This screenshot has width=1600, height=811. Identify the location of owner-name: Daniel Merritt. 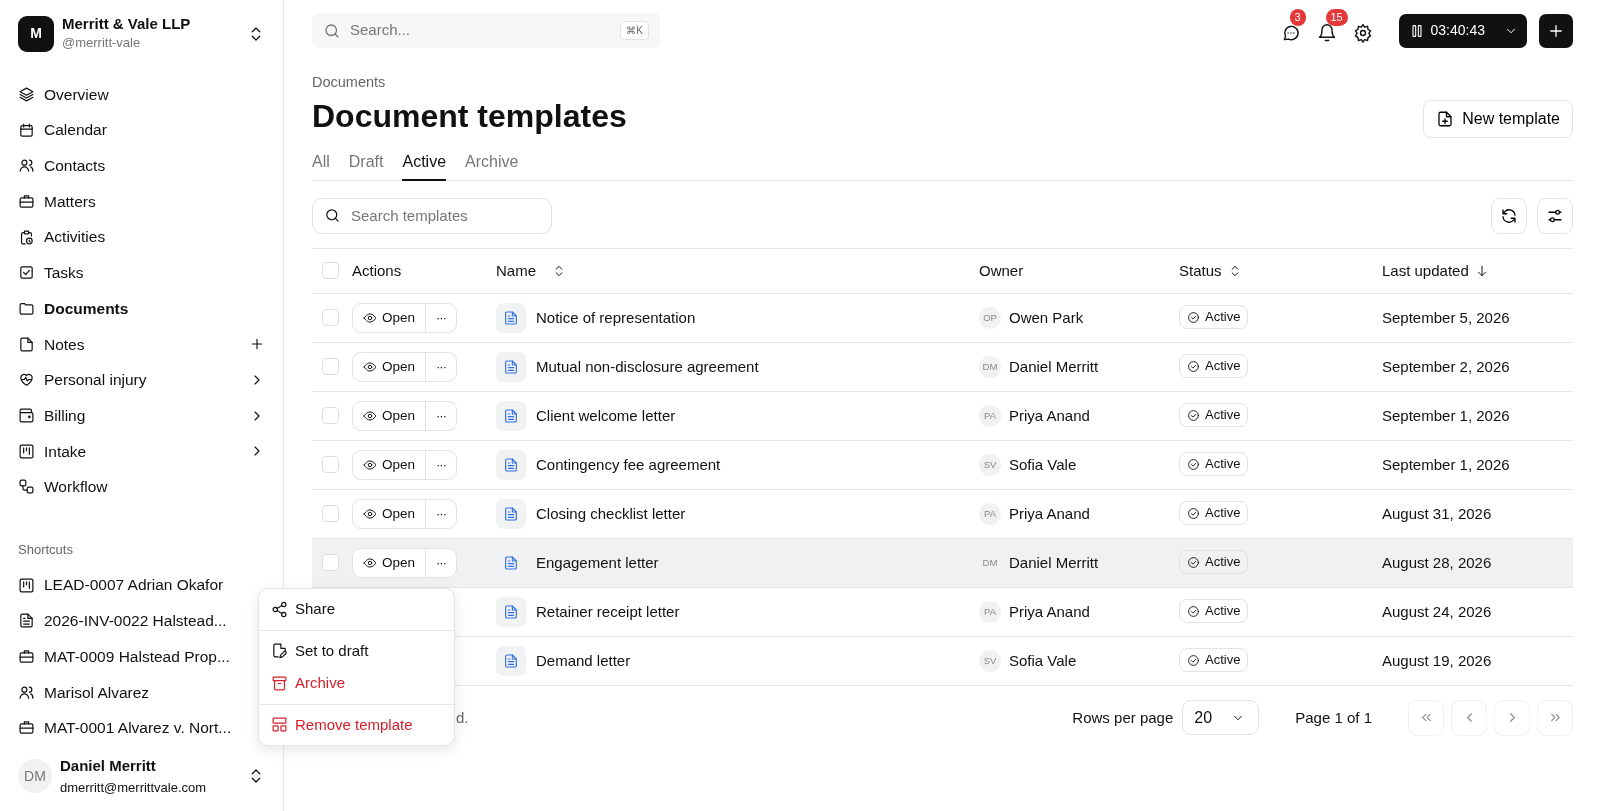
(1054, 366).